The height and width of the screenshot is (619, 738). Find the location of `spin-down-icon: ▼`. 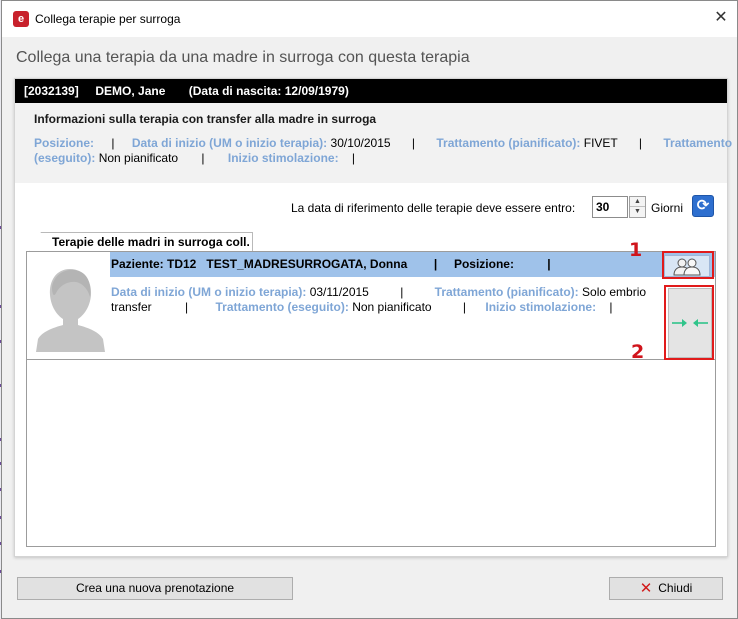

spin-down-icon: ▼ is located at coordinates (637, 212).